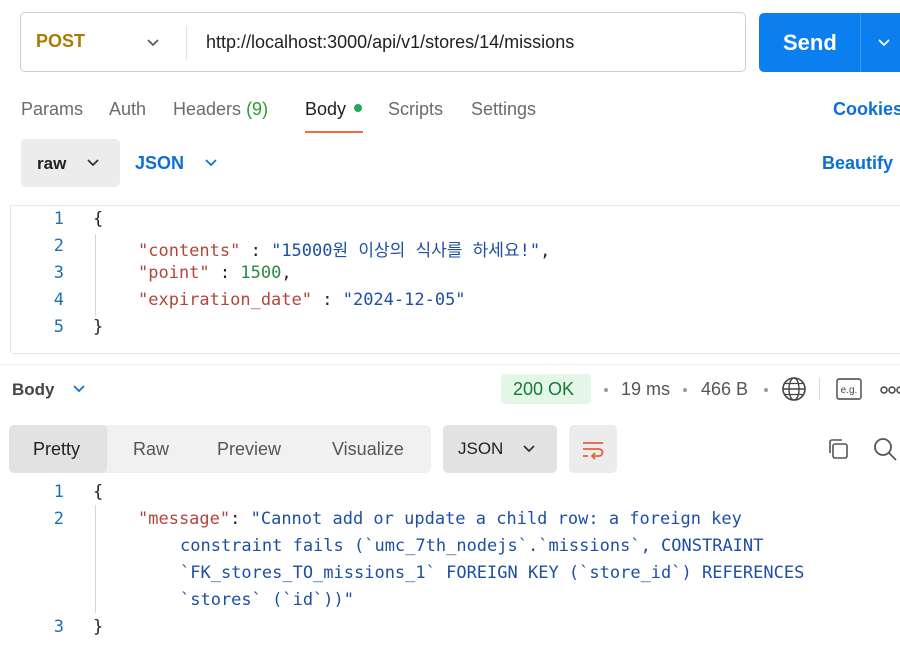 The image size is (900, 658). I want to click on response-divider, so click(450, 364).